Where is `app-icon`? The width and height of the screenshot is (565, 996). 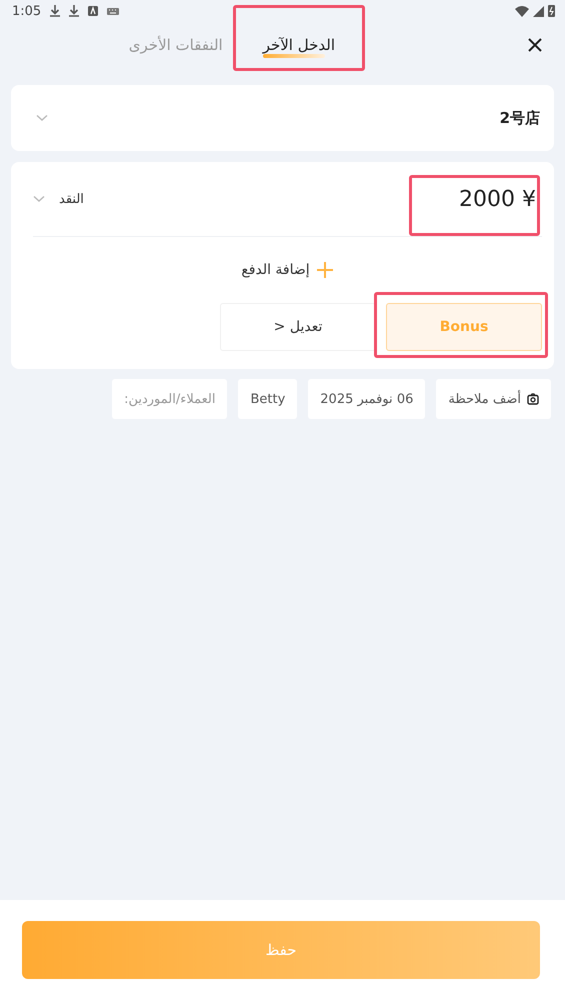
app-icon is located at coordinates (93, 11).